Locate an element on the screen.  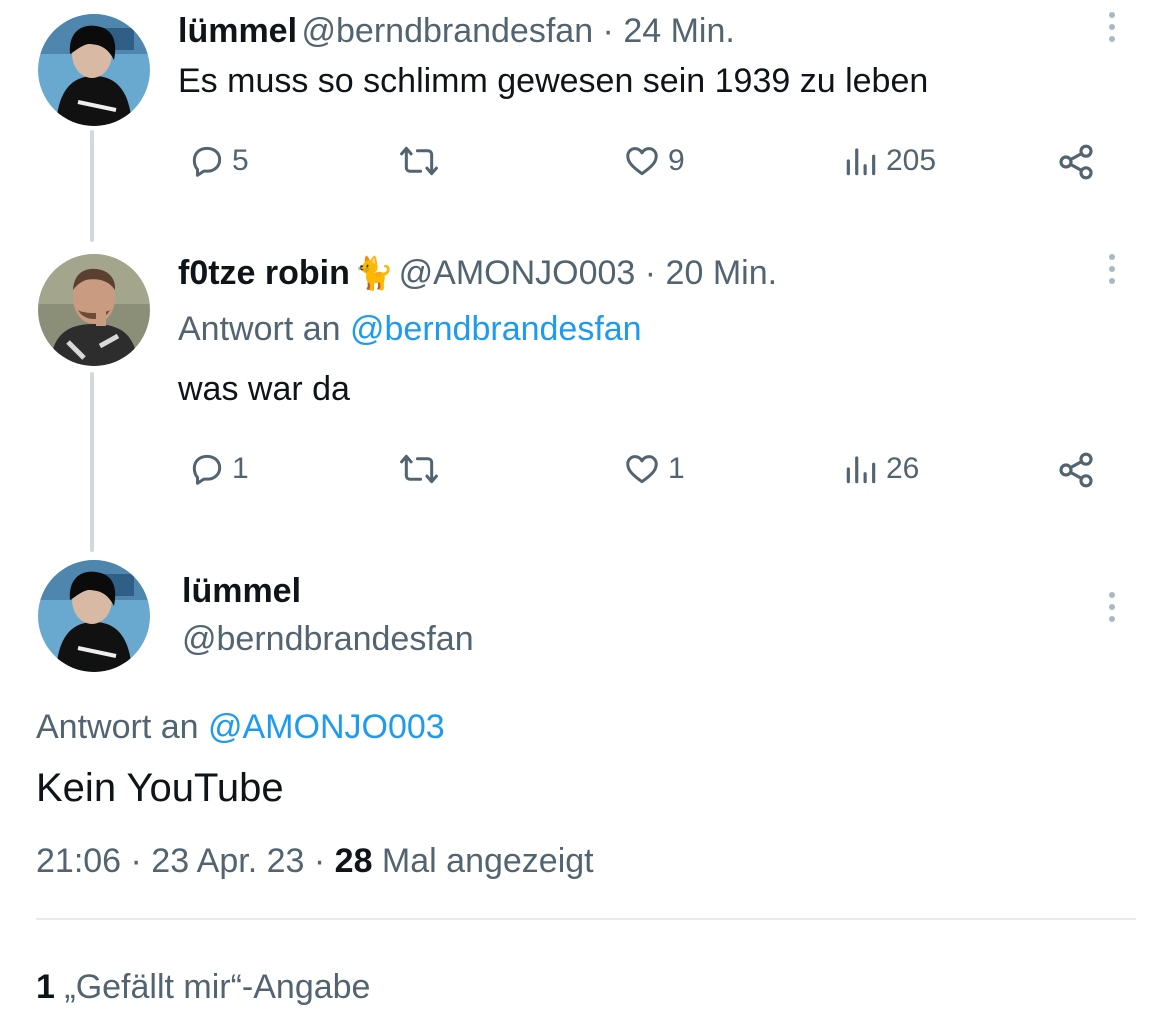
like-button: 9 is located at coordinates (653, 161).